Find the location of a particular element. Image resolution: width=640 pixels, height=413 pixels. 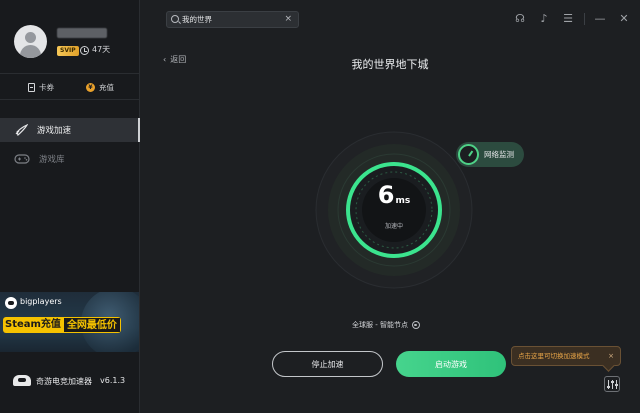

game-title: 我的世界地下城 is located at coordinates (390, 64).